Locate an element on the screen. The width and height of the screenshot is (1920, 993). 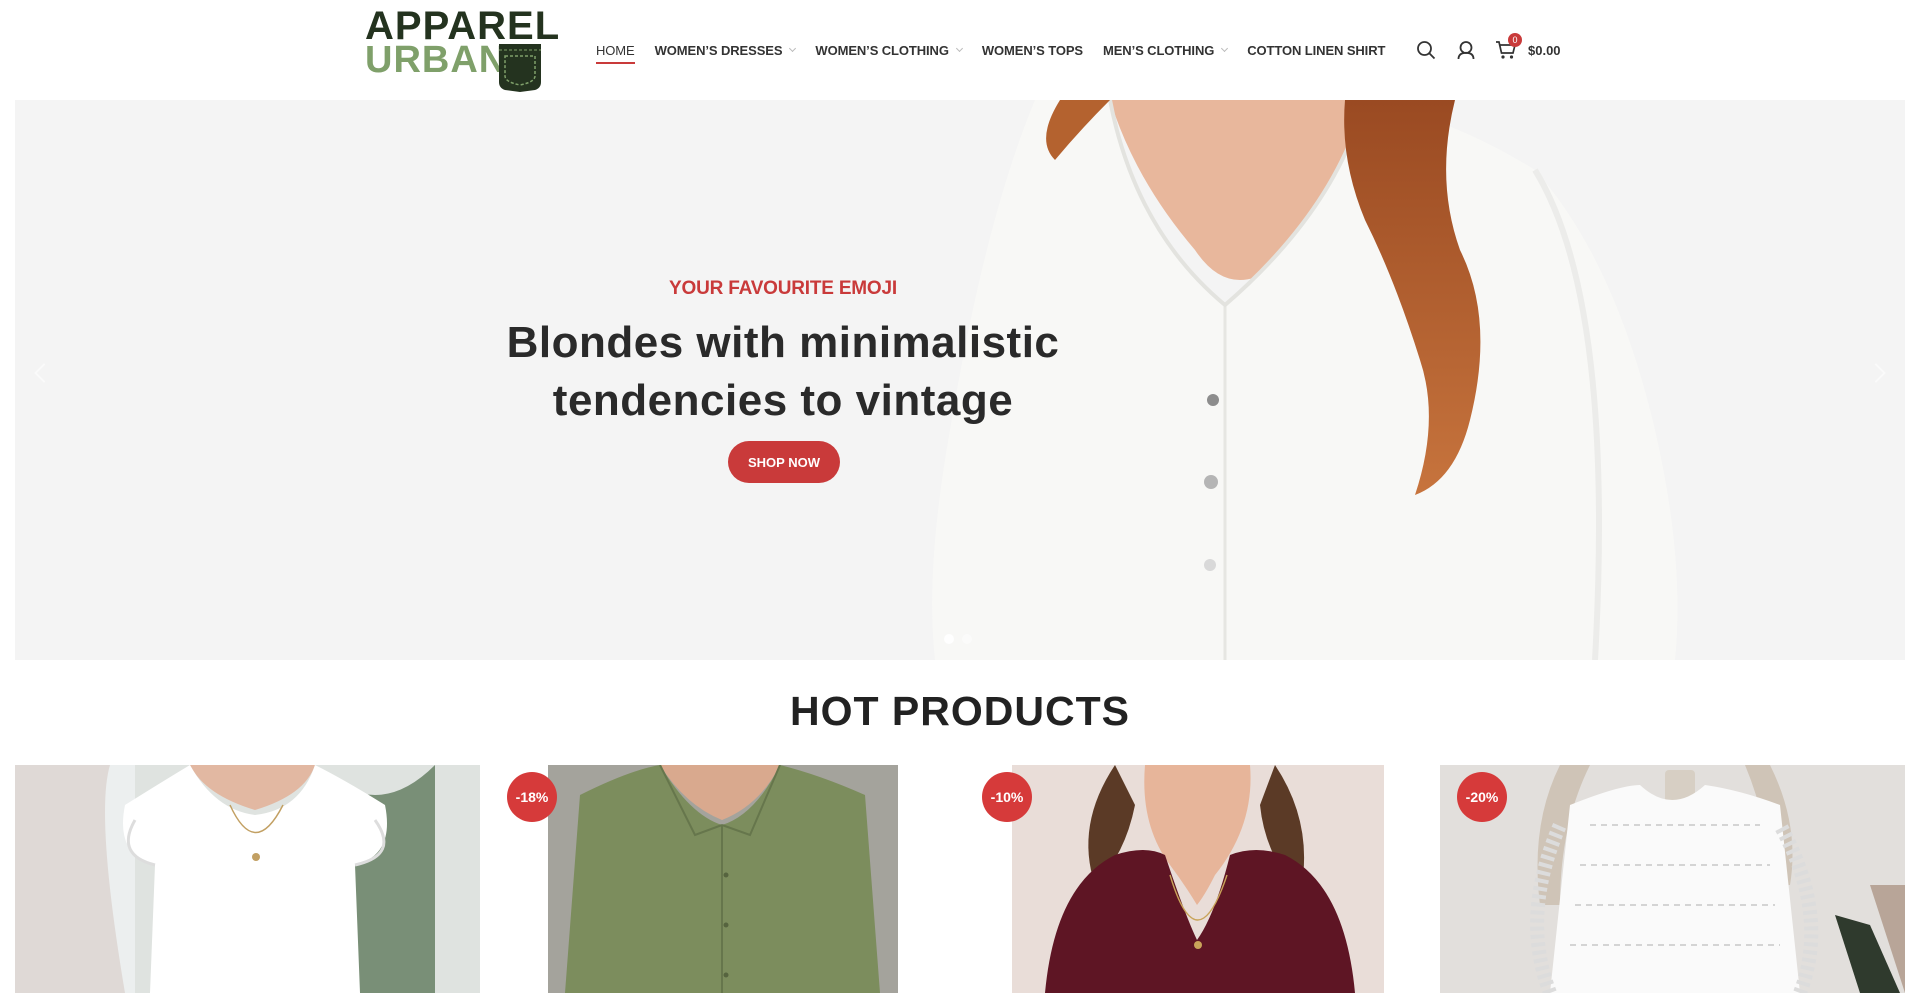
nav-label: WOMEN’S TOPS is located at coordinates (1032, 50).